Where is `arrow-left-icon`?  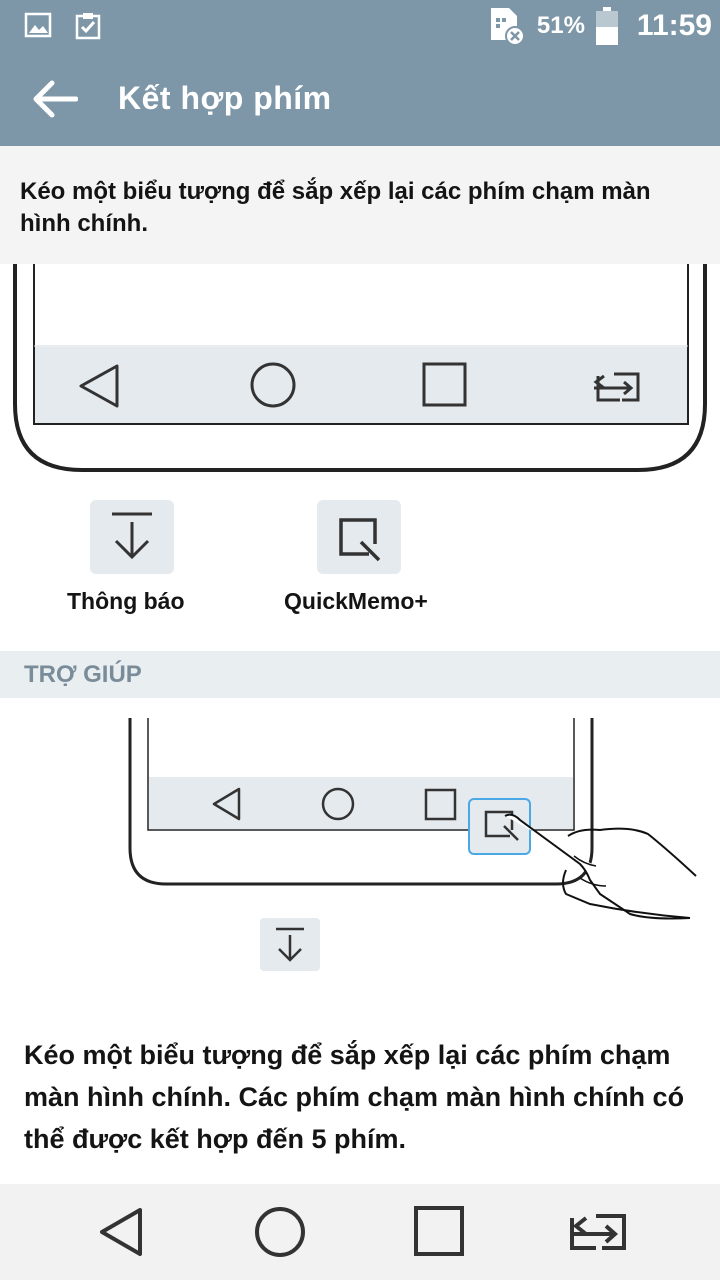
arrow-left-icon is located at coordinates (54, 99).